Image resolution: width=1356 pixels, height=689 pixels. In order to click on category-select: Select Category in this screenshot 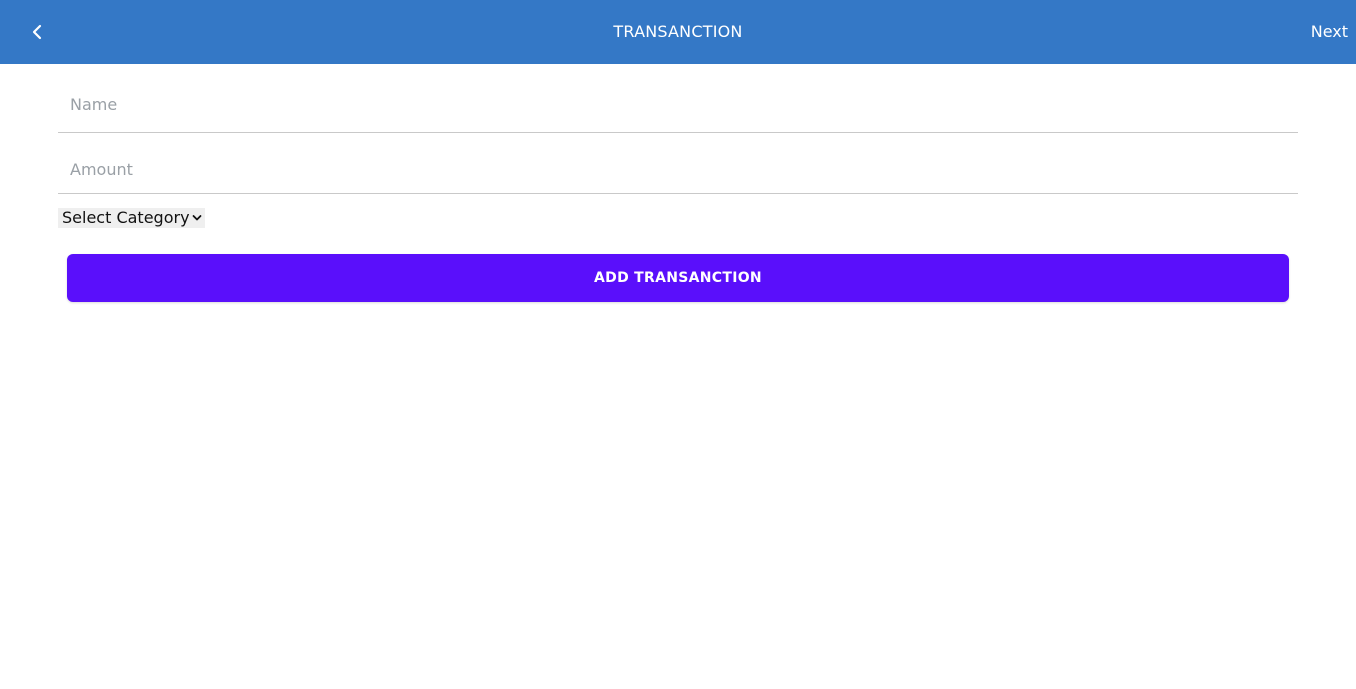, I will do `click(131, 218)`.